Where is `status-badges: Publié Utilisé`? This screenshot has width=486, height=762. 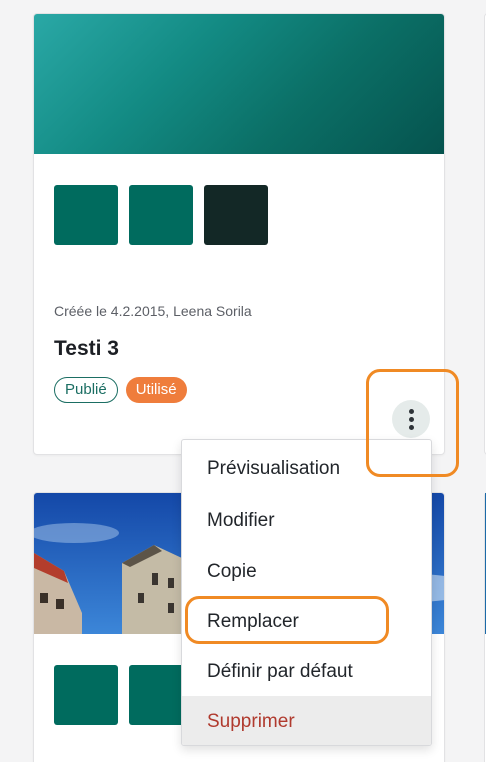 status-badges: Publié Utilisé is located at coordinates (120, 390).